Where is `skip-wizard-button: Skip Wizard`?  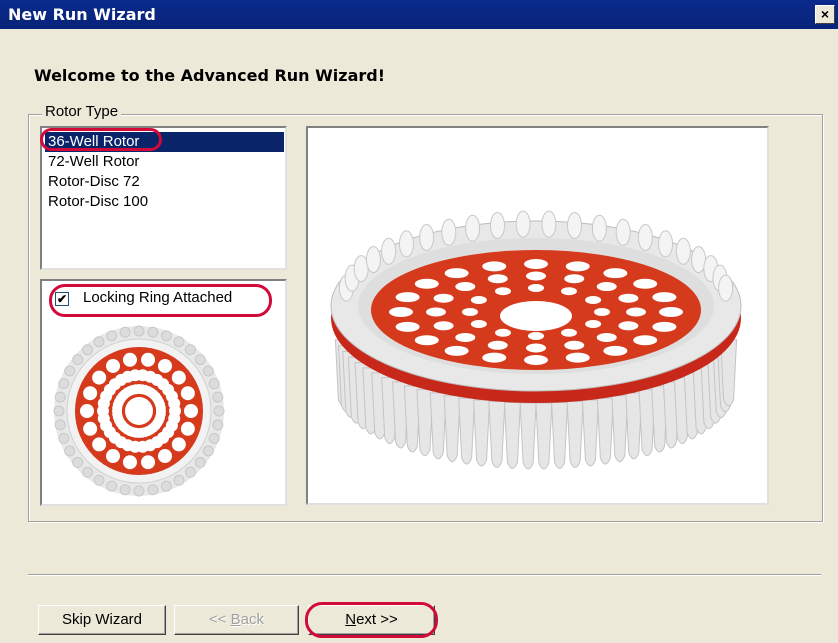
skip-wizard-button: Skip Wizard is located at coordinates (102, 620).